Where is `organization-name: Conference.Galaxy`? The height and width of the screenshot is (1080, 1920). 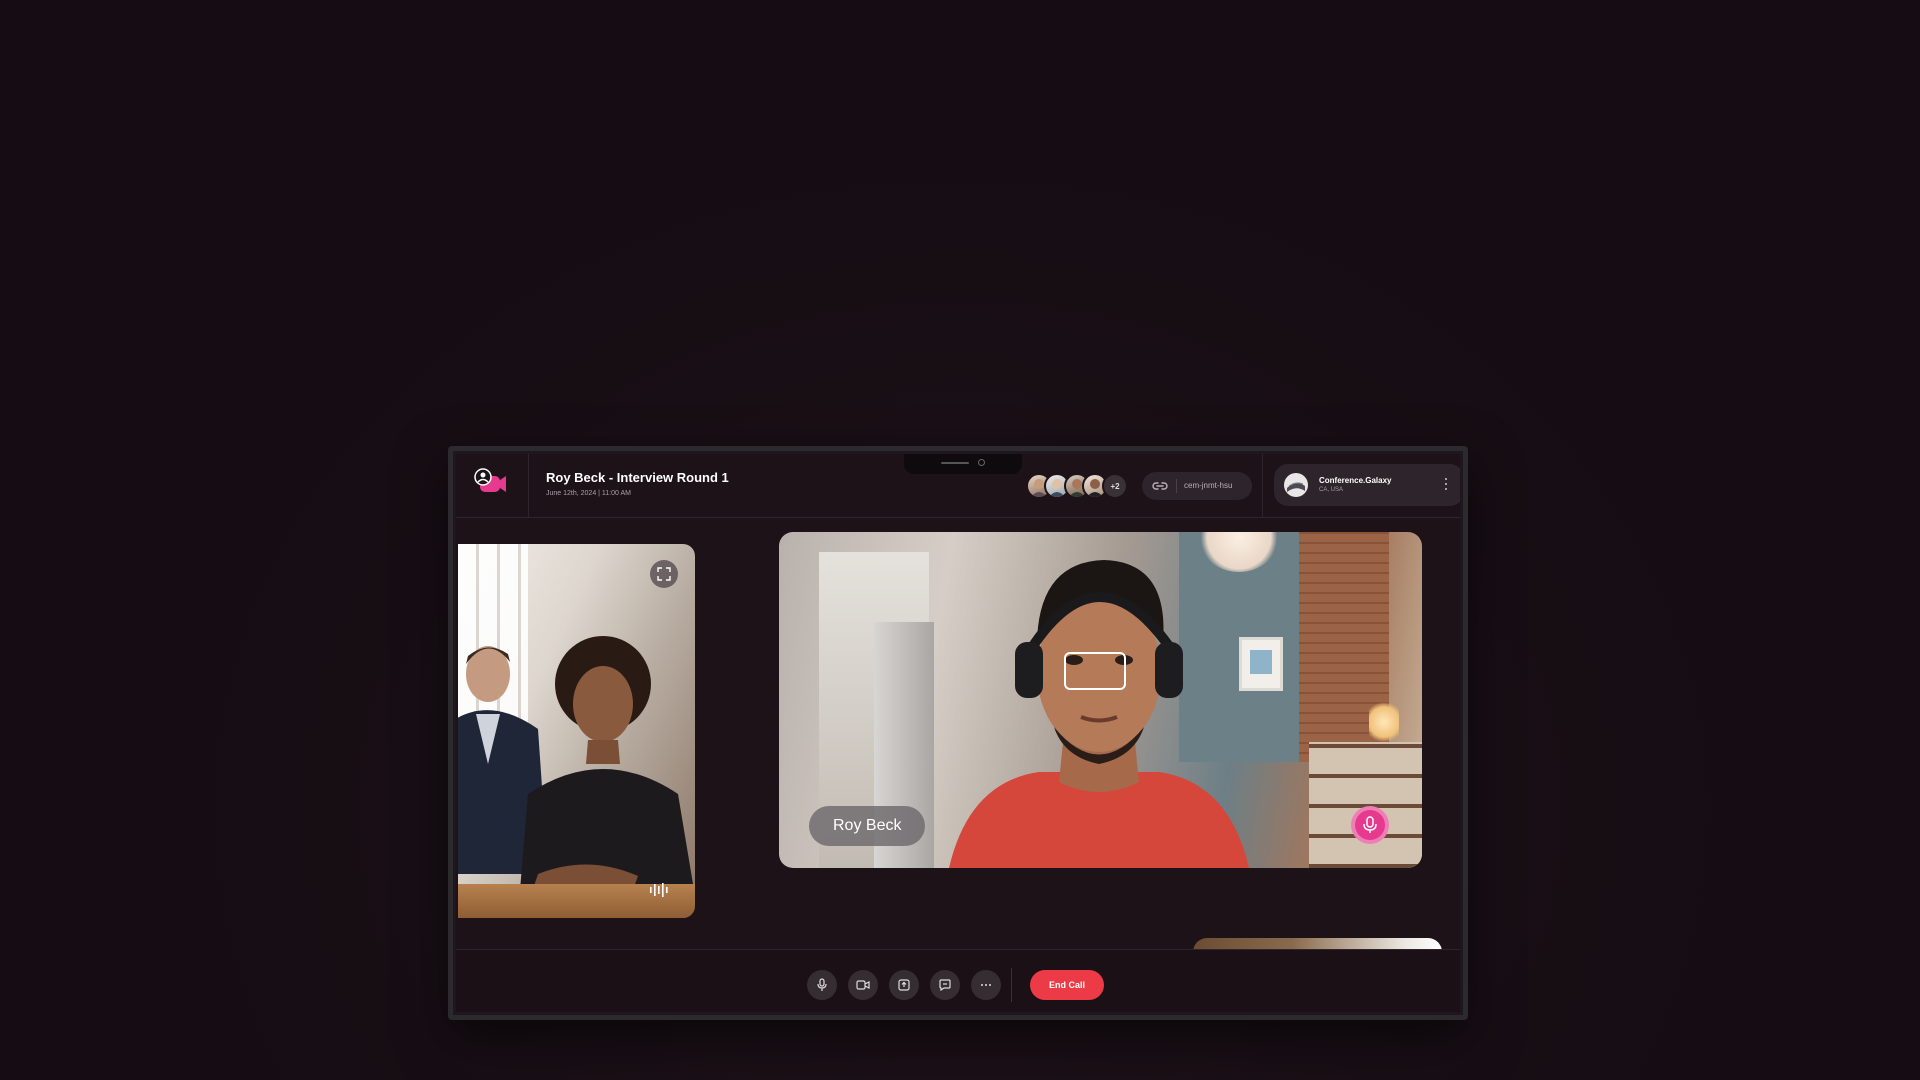 organization-name: Conference.Galaxy is located at coordinates (1355, 480).